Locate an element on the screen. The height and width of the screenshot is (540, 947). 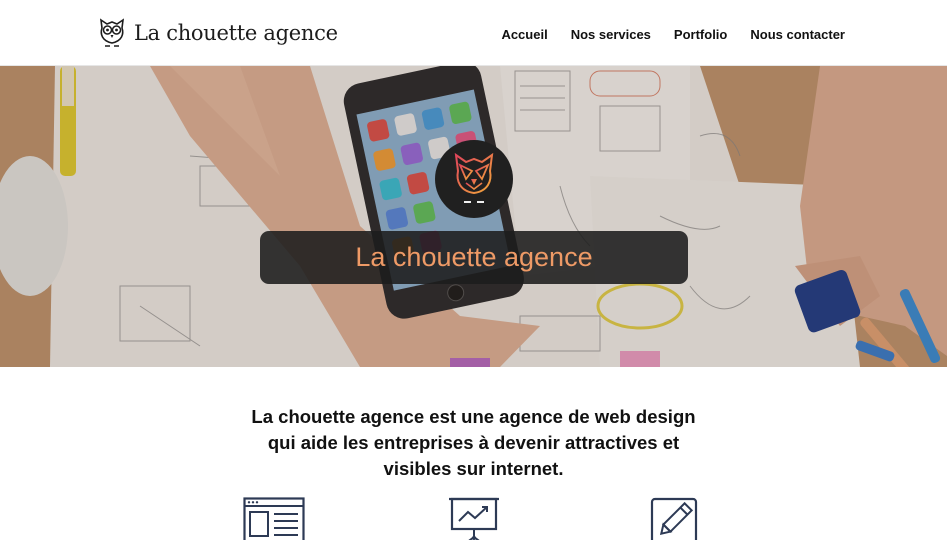
hero-title: La chouette agence is located at coordinates (474, 257).